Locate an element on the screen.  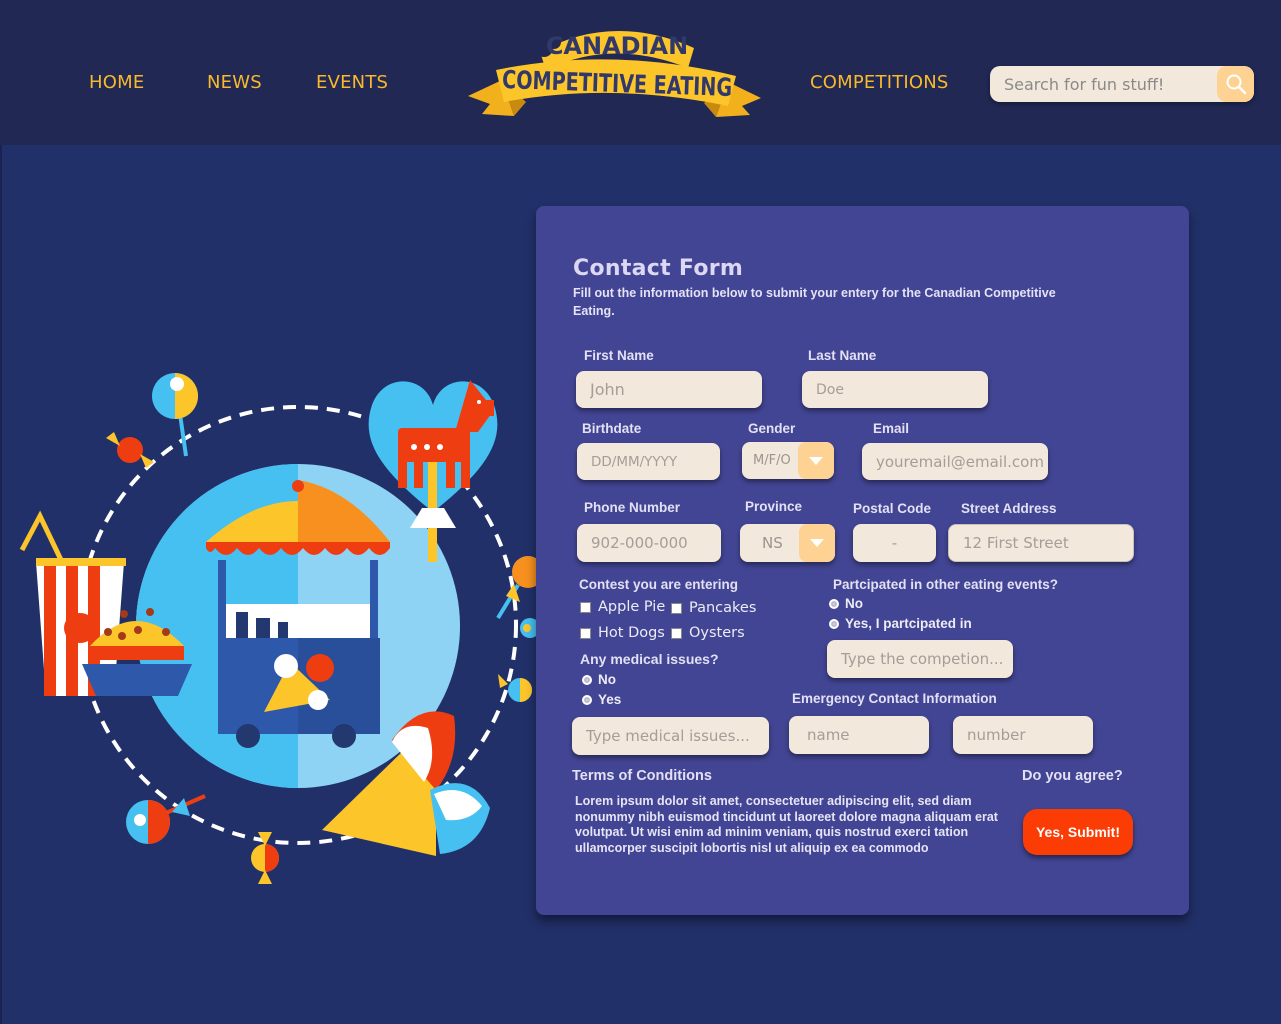
participated-option-yes: Yes, I partcipated in is located at coordinates (900, 623).